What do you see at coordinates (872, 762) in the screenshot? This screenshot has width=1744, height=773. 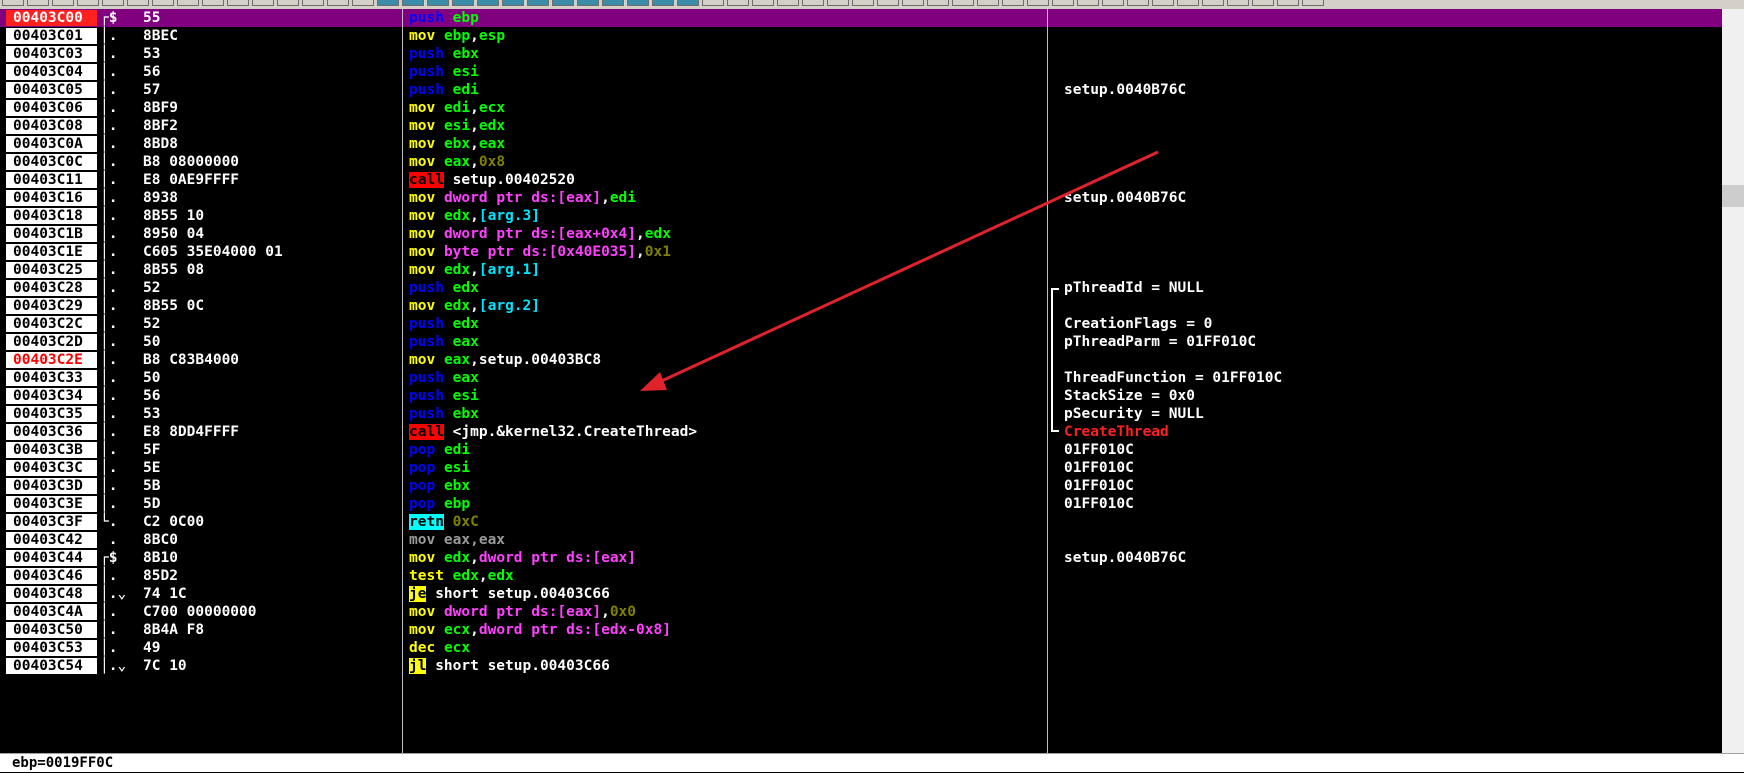 I see `status-bar: ebp=0019FF0C` at bounding box center [872, 762].